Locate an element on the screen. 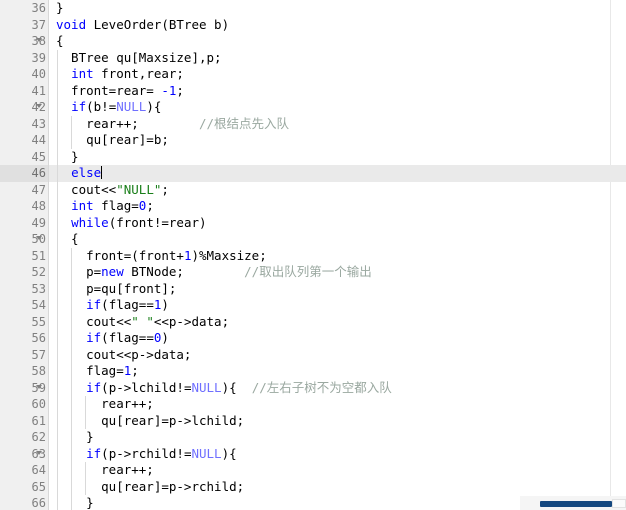 This screenshot has width=626, height=510. token-plain: flag= is located at coordinates (90, 370).